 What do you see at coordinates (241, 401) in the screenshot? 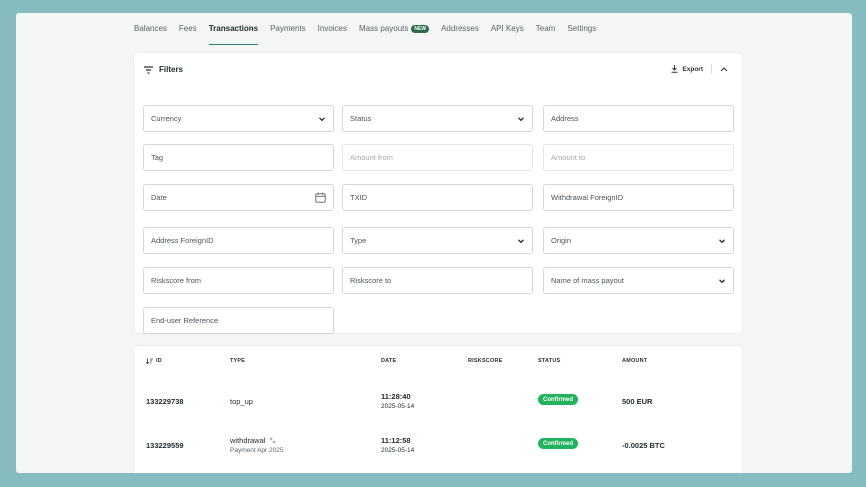
I see `row-type: top_up` at bounding box center [241, 401].